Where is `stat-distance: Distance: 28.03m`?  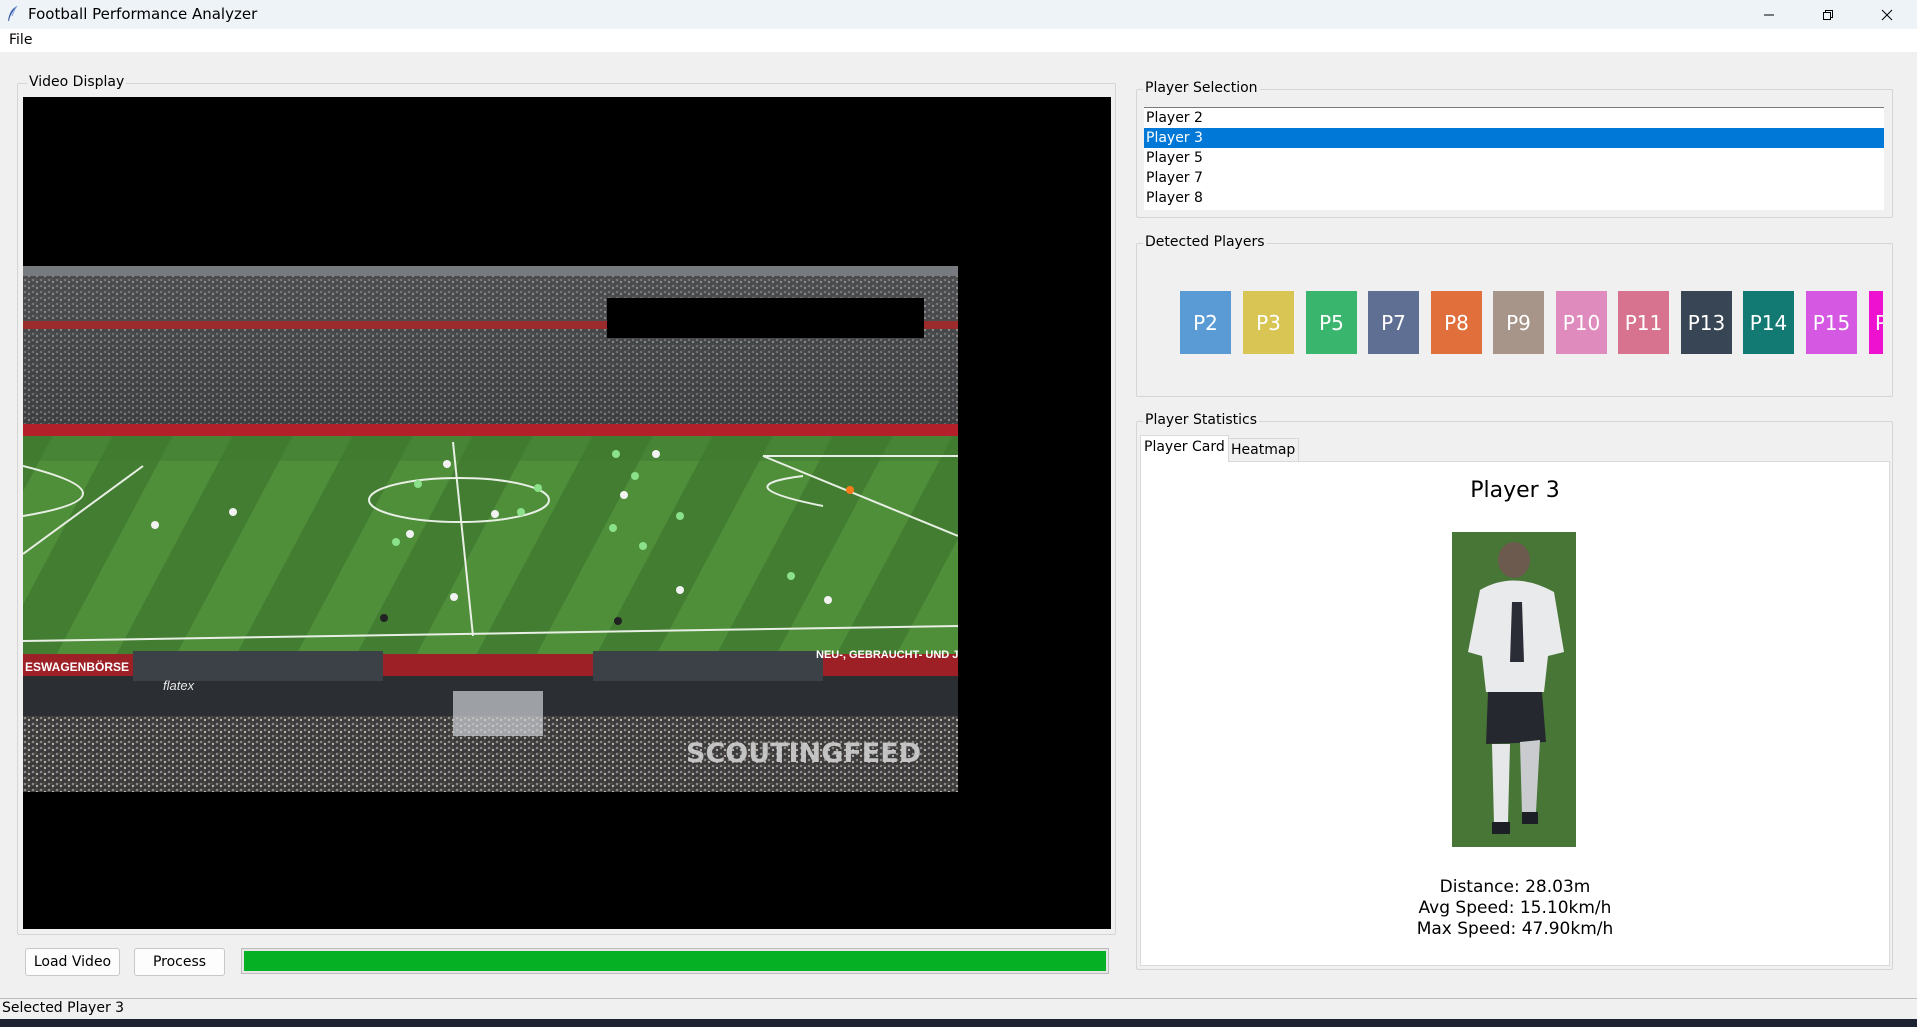
stat-distance: Distance: 28.03m is located at coordinates (1515, 887).